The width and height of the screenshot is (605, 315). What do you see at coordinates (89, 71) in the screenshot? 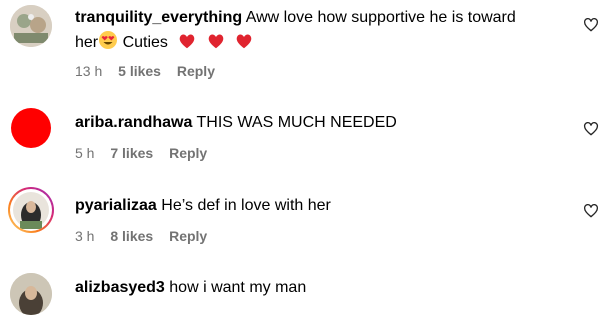
I see `timestamp: 13 h` at bounding box center [89, 71].